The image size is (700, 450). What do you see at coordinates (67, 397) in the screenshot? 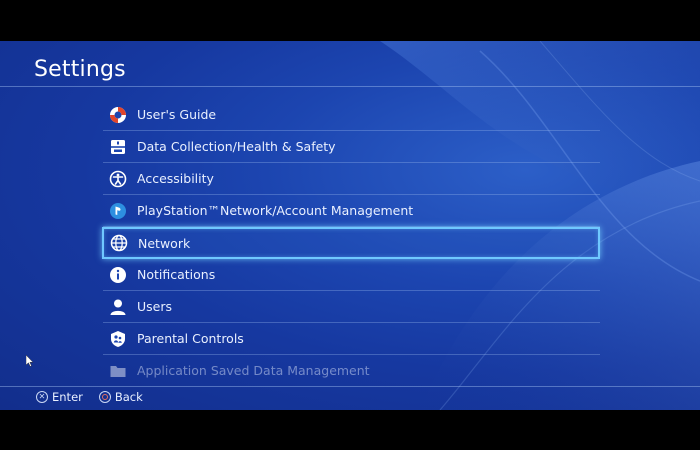
I see `enter-label: Enter` at bounding box center [67, 397].